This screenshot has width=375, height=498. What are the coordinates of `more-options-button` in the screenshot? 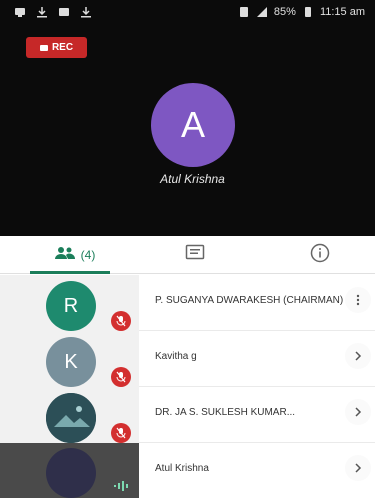 It's located at (358, 300).